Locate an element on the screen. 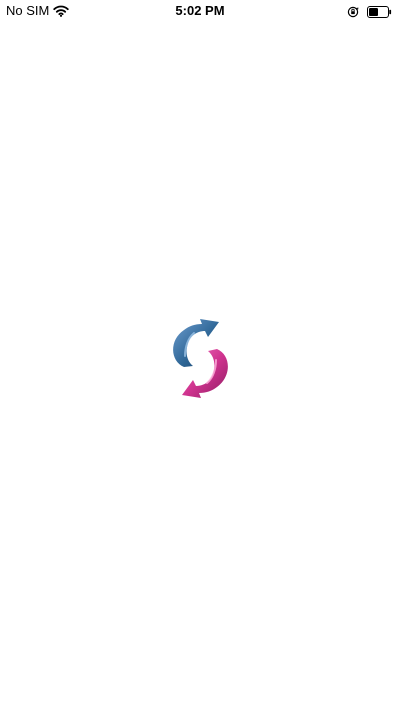  magenta-arrow is located at coordinates (205, 373).